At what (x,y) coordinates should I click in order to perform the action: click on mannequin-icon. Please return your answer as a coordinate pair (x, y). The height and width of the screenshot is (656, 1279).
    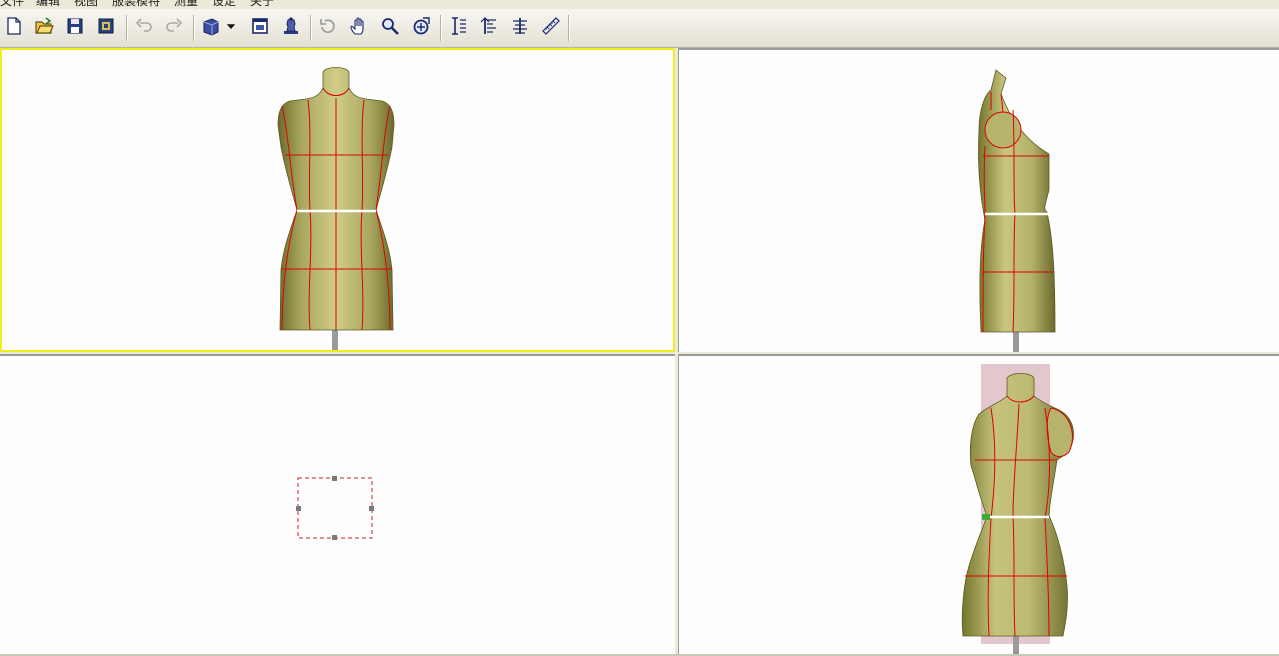
    Looking at the image, I should click on (291, 25).